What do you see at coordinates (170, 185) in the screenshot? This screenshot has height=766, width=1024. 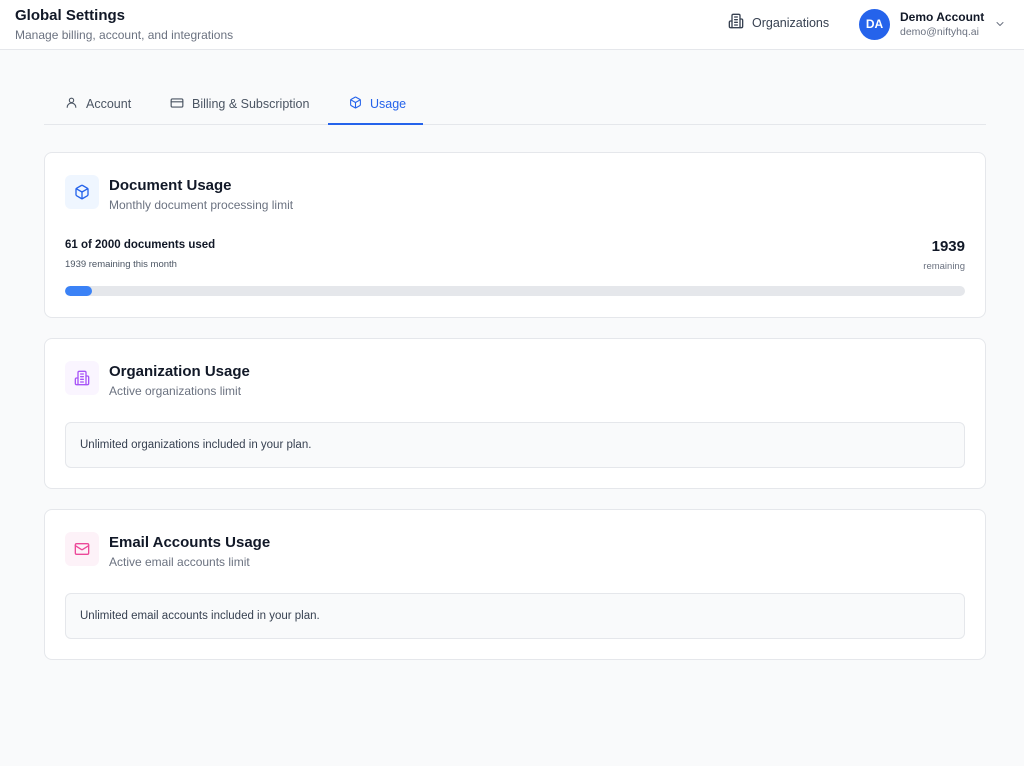 I see `document-usage-title: Document Usage` at bounding box center [170, 185].